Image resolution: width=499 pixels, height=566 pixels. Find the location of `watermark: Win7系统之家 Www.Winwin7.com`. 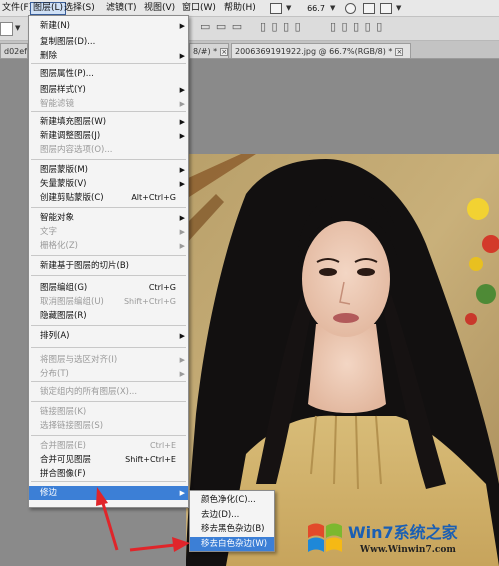

watermark: Win7系统之家 Www.Winwin7.com is located at coordinates (399, 539).